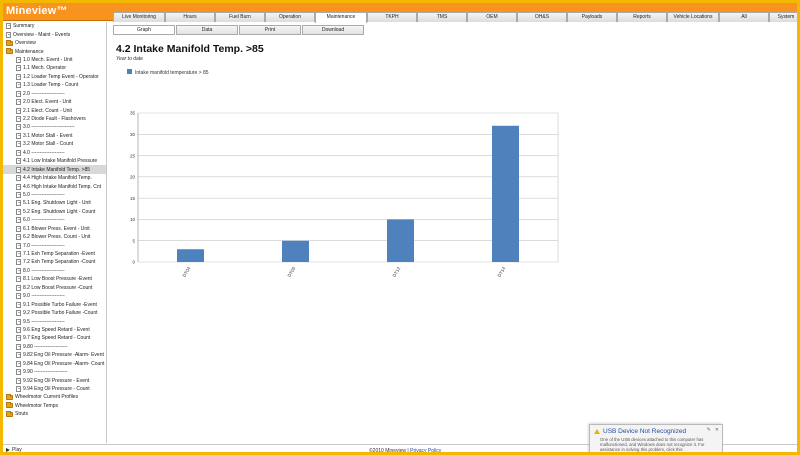 This screenshot has height=455, width=800. I want to click on sidebar-item: 9.90 --------------------, so click(54, 372).